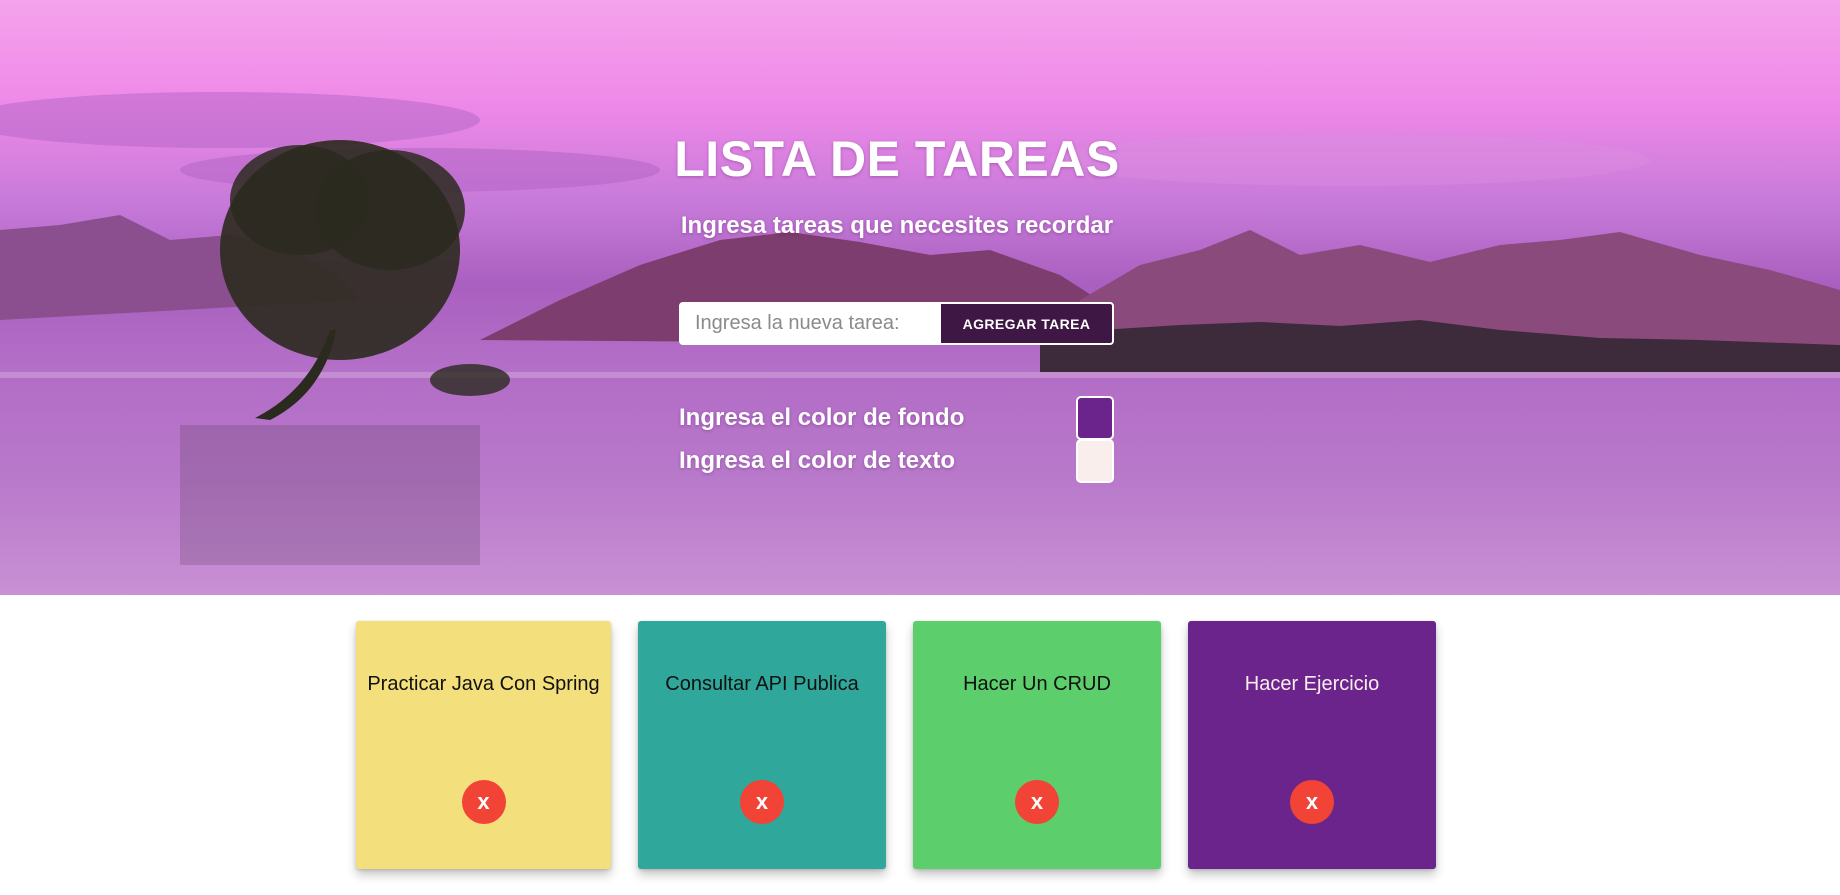 The image size is (1840, 895). I want to click on task-title: Hacer Un CRUD, so click(1037, 684).